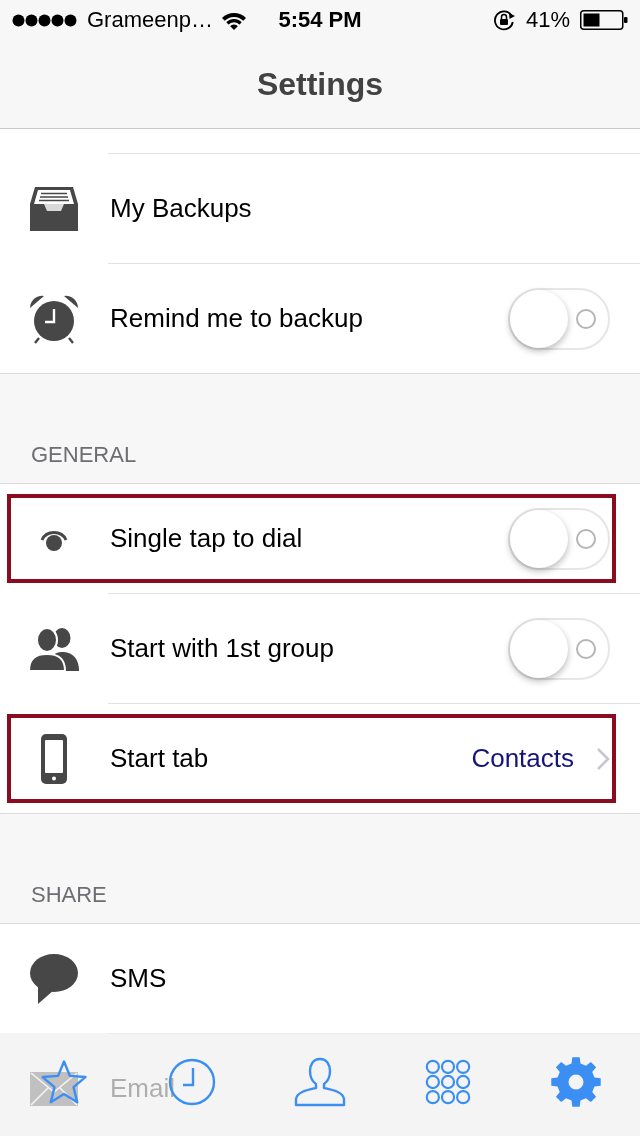 Image resolution: width=640 pixels, height=1136 pixels. What do you see at coordinates (236, 318) in the screenshot?
I see `row-label: Remind me to backup` at bounding box center [236, 318].